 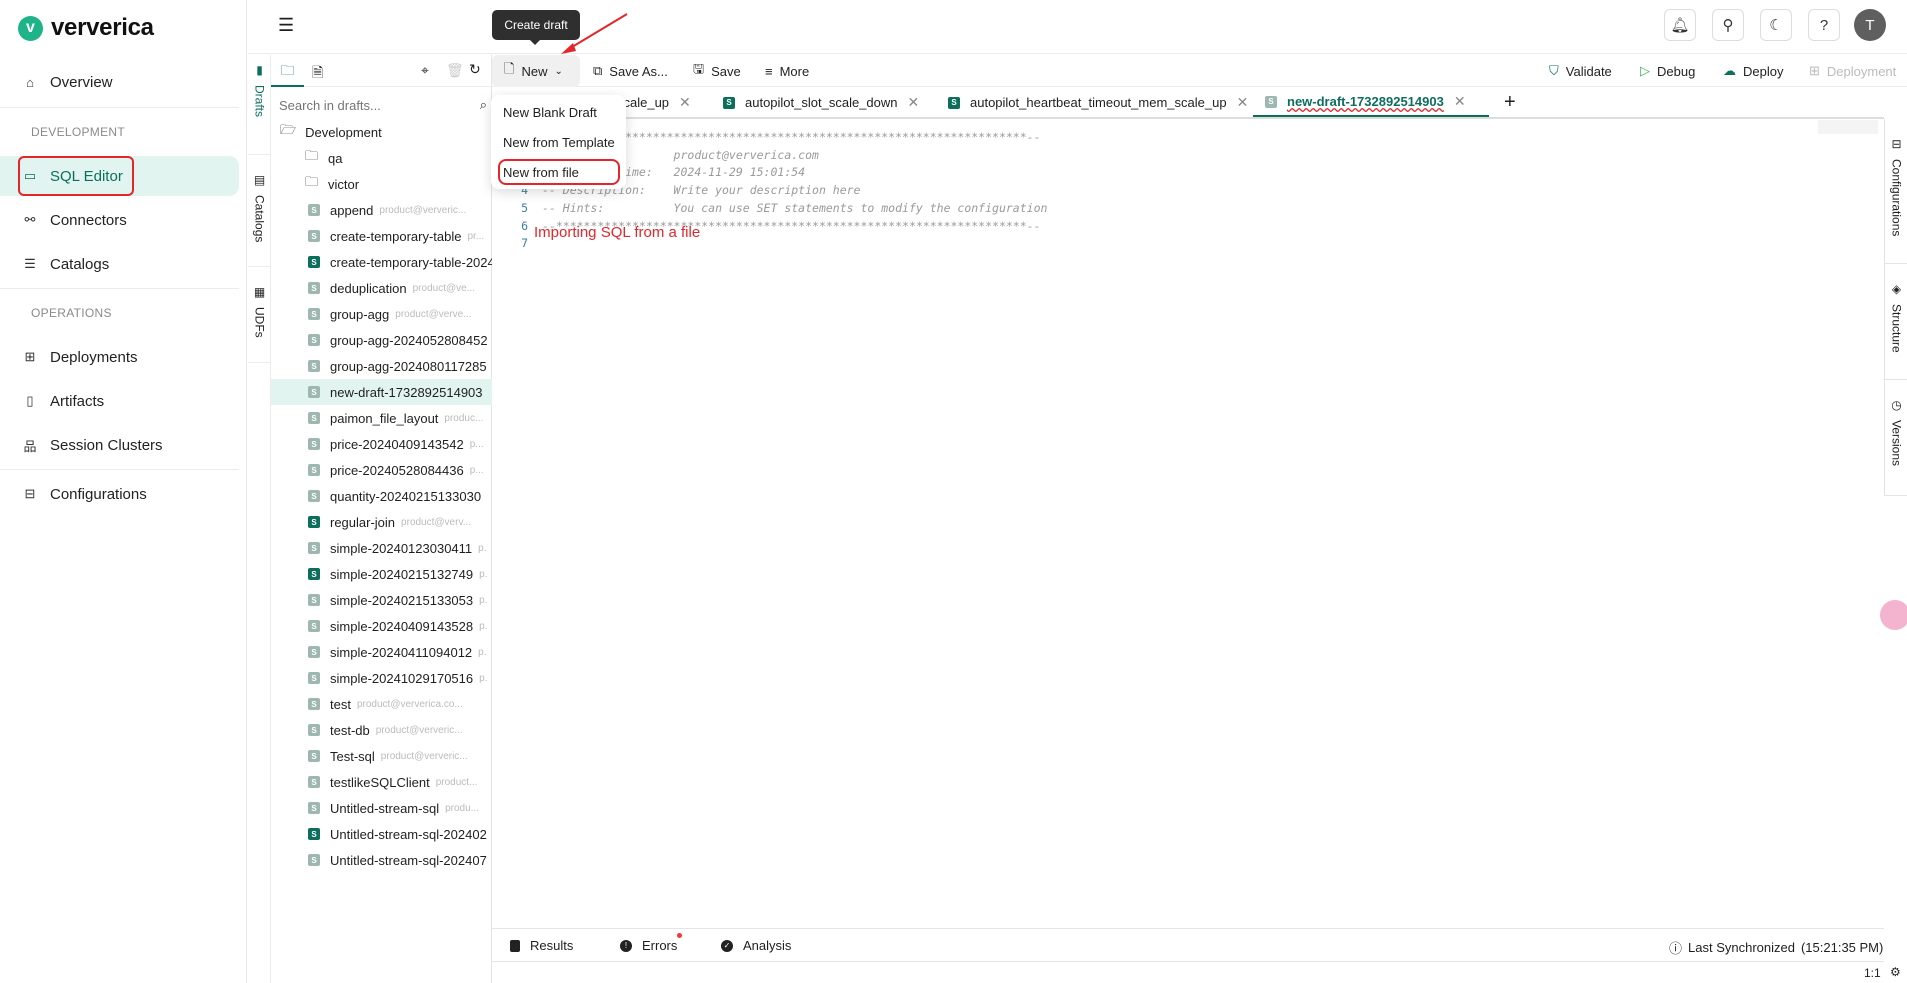 I want to click on translate-float-icon, so click(x=1893, y=615).